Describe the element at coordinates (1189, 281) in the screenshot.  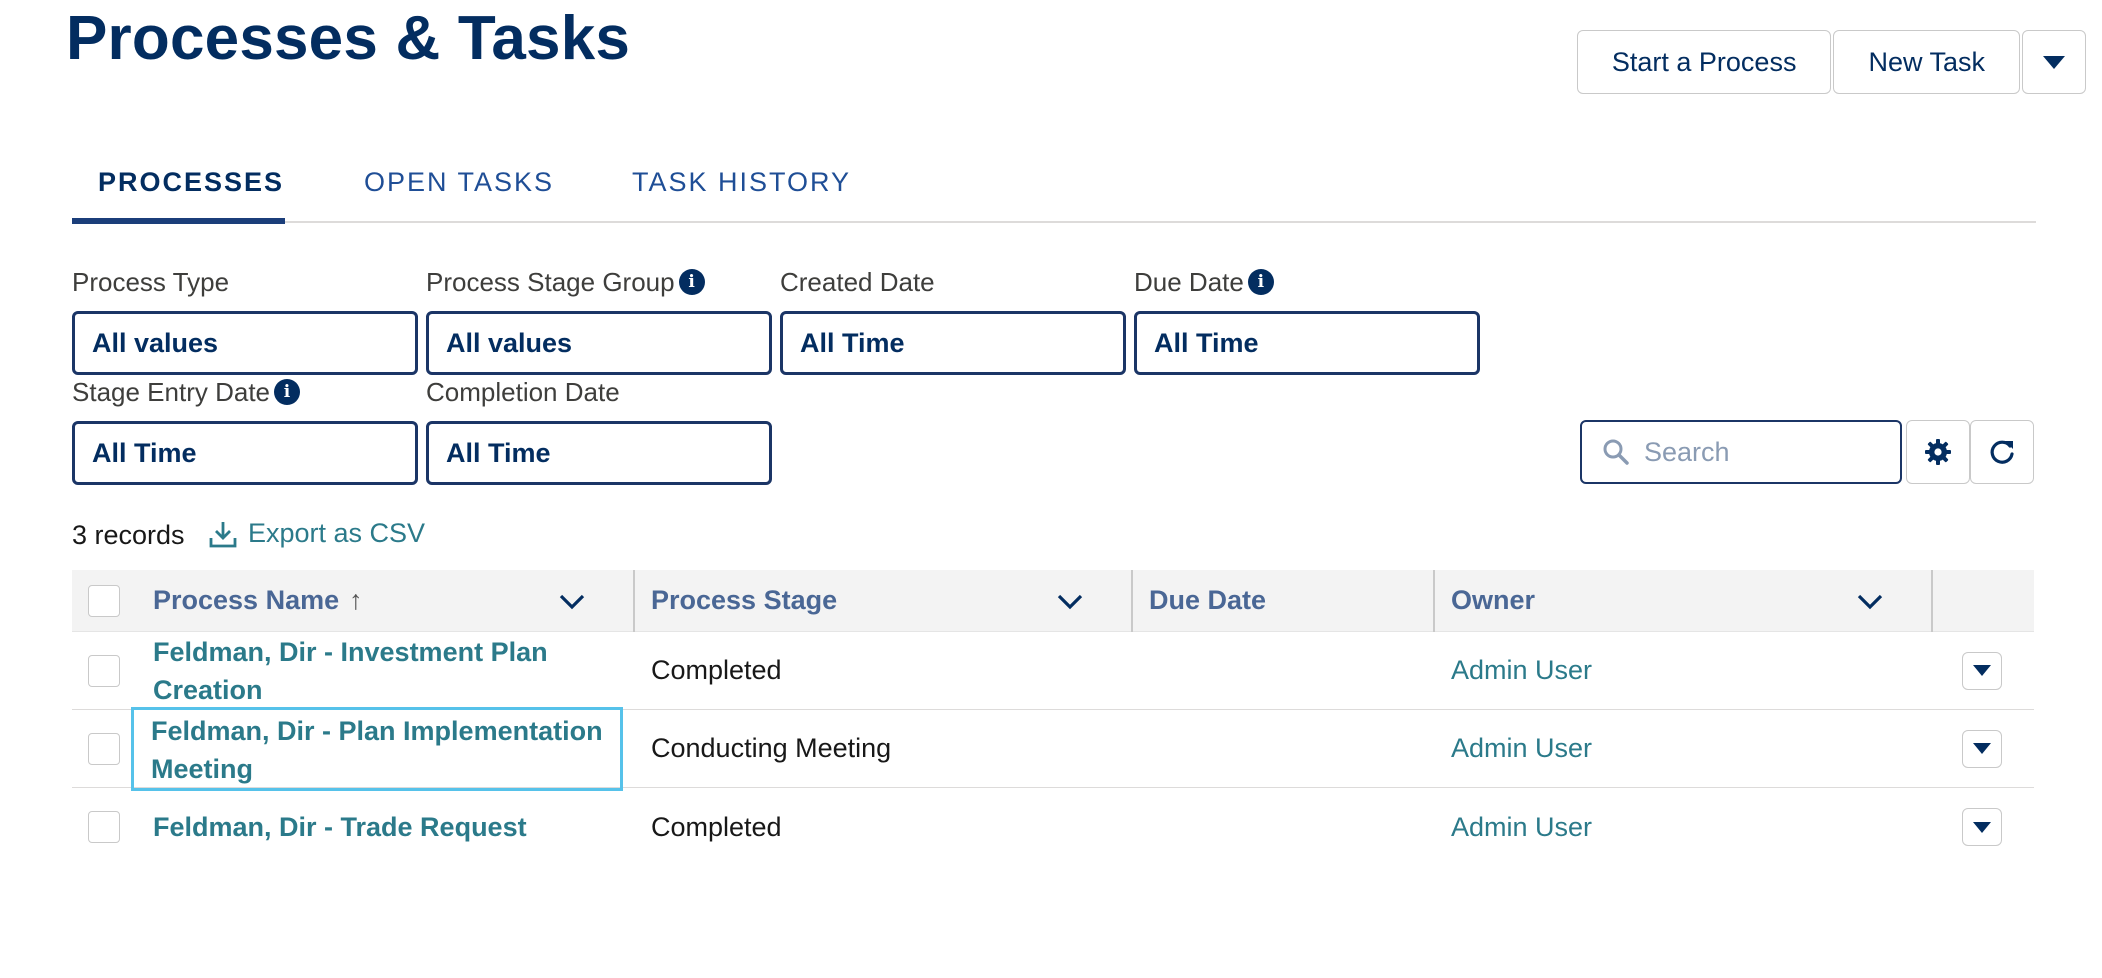
I see `filter-label: Due Date` at that location.